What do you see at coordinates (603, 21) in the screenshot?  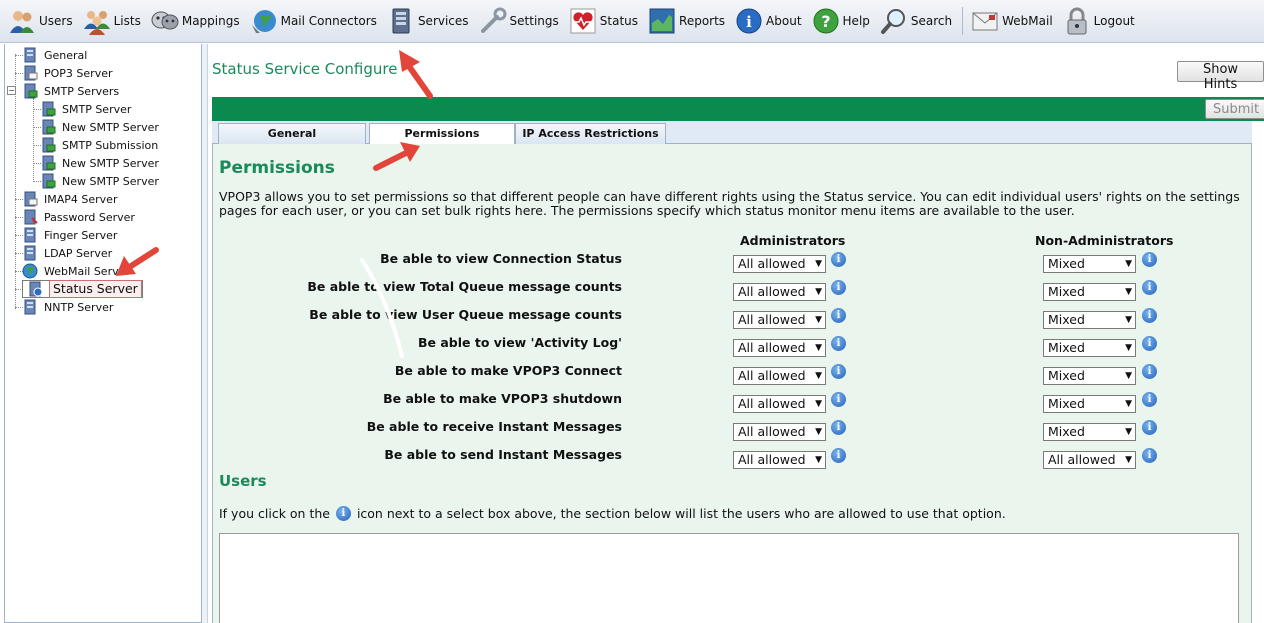 I see `toolbar-status-button: Status` at bounding box center [603, 21].